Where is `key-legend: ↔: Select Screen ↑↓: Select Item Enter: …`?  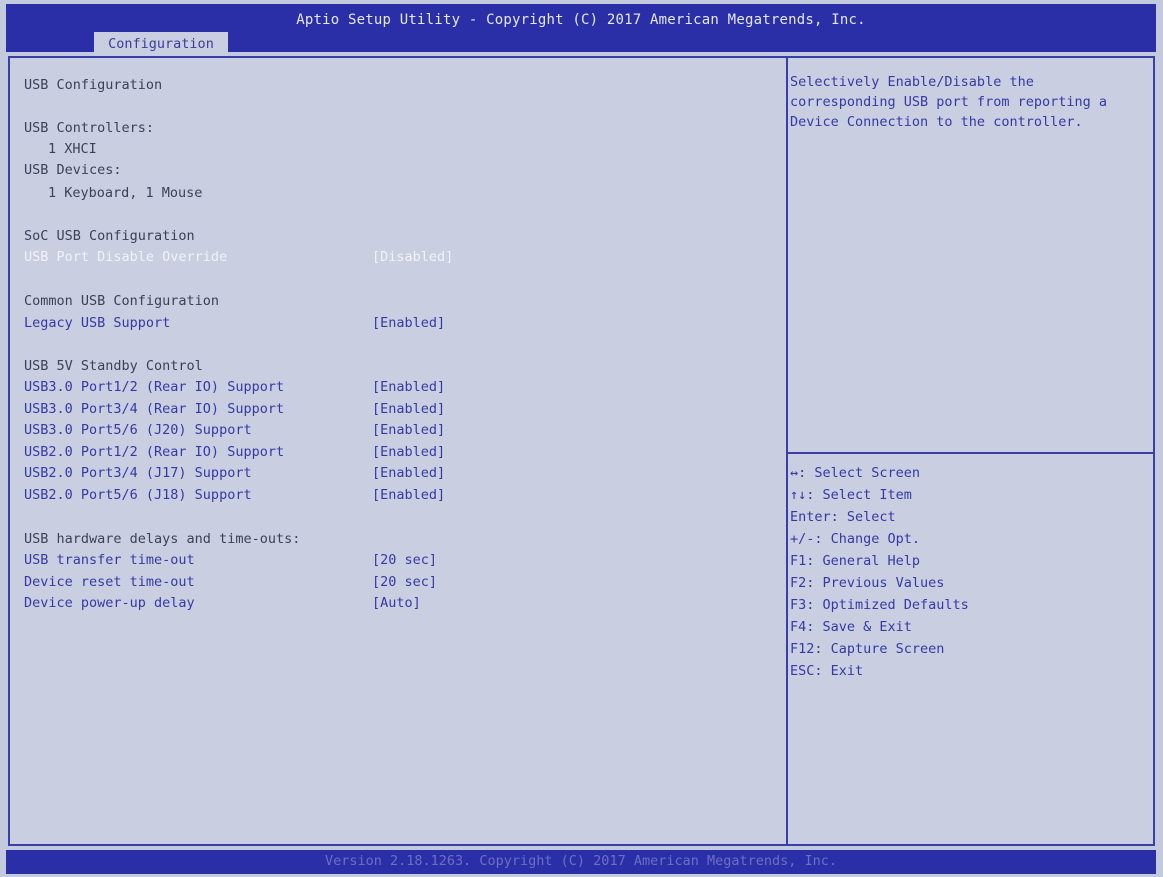
key-legend: ↔: Select Screen ↑↓: Select Item Enter: … is located at coordinates (879, 572).